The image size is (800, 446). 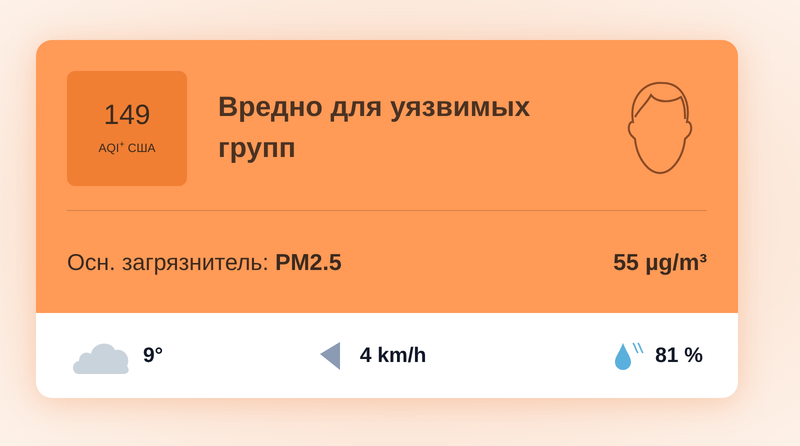 I want to click on concentration-value: 55 µg/m³, so click(x=660, y=262).